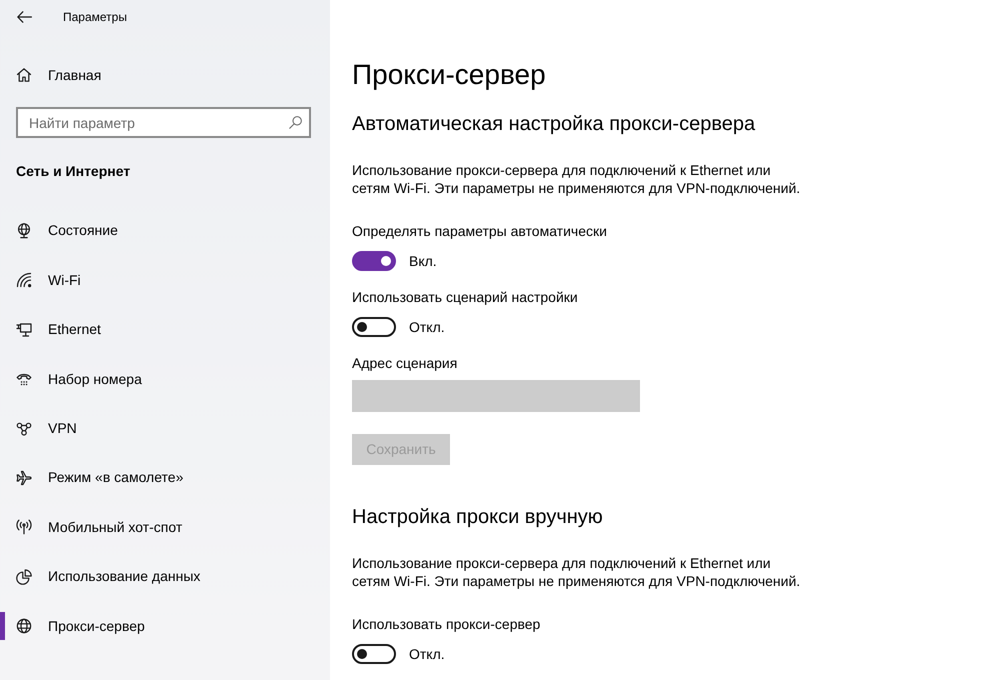 The image size is (1000, 680). What do you see at coordinates (423, 261) in the screenshot?
I see `toggle-state-text: Вкл.` at bounding box center [423, 261].